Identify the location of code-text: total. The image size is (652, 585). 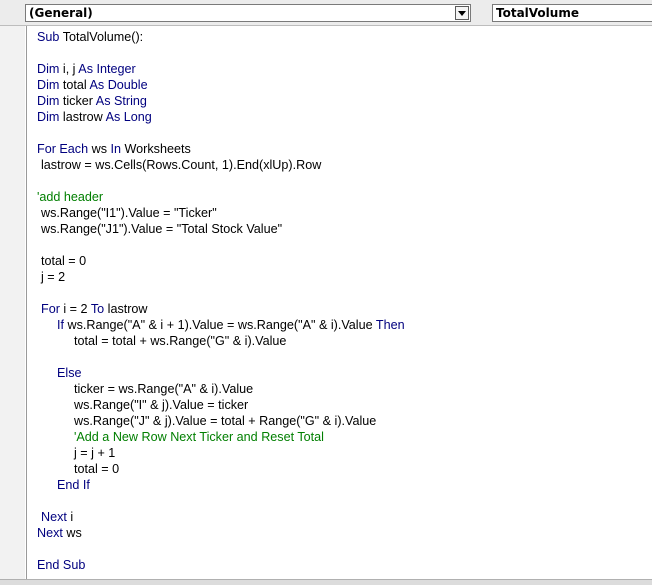
(74, 85).